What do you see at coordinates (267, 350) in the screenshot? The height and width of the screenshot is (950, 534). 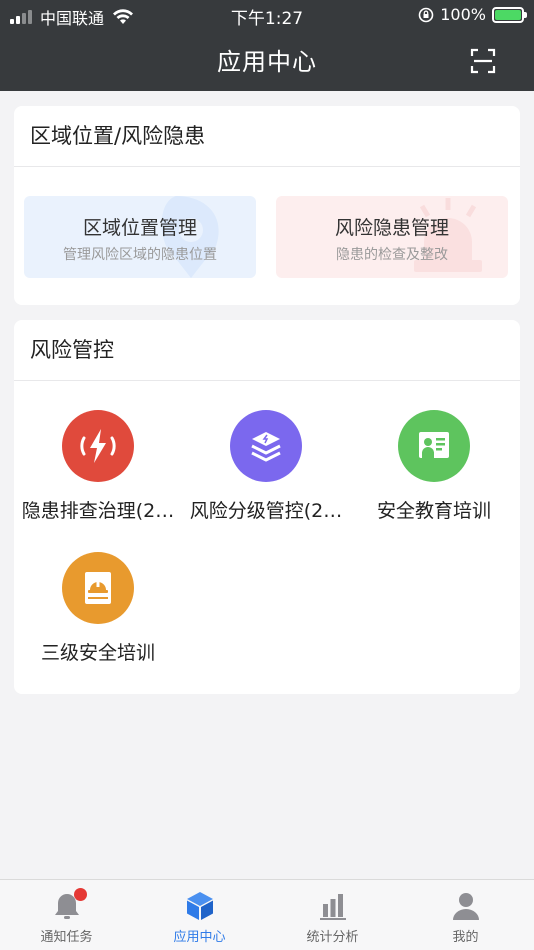 I see `risk-control-title: 风险管控` at bounding box center [267, 350].